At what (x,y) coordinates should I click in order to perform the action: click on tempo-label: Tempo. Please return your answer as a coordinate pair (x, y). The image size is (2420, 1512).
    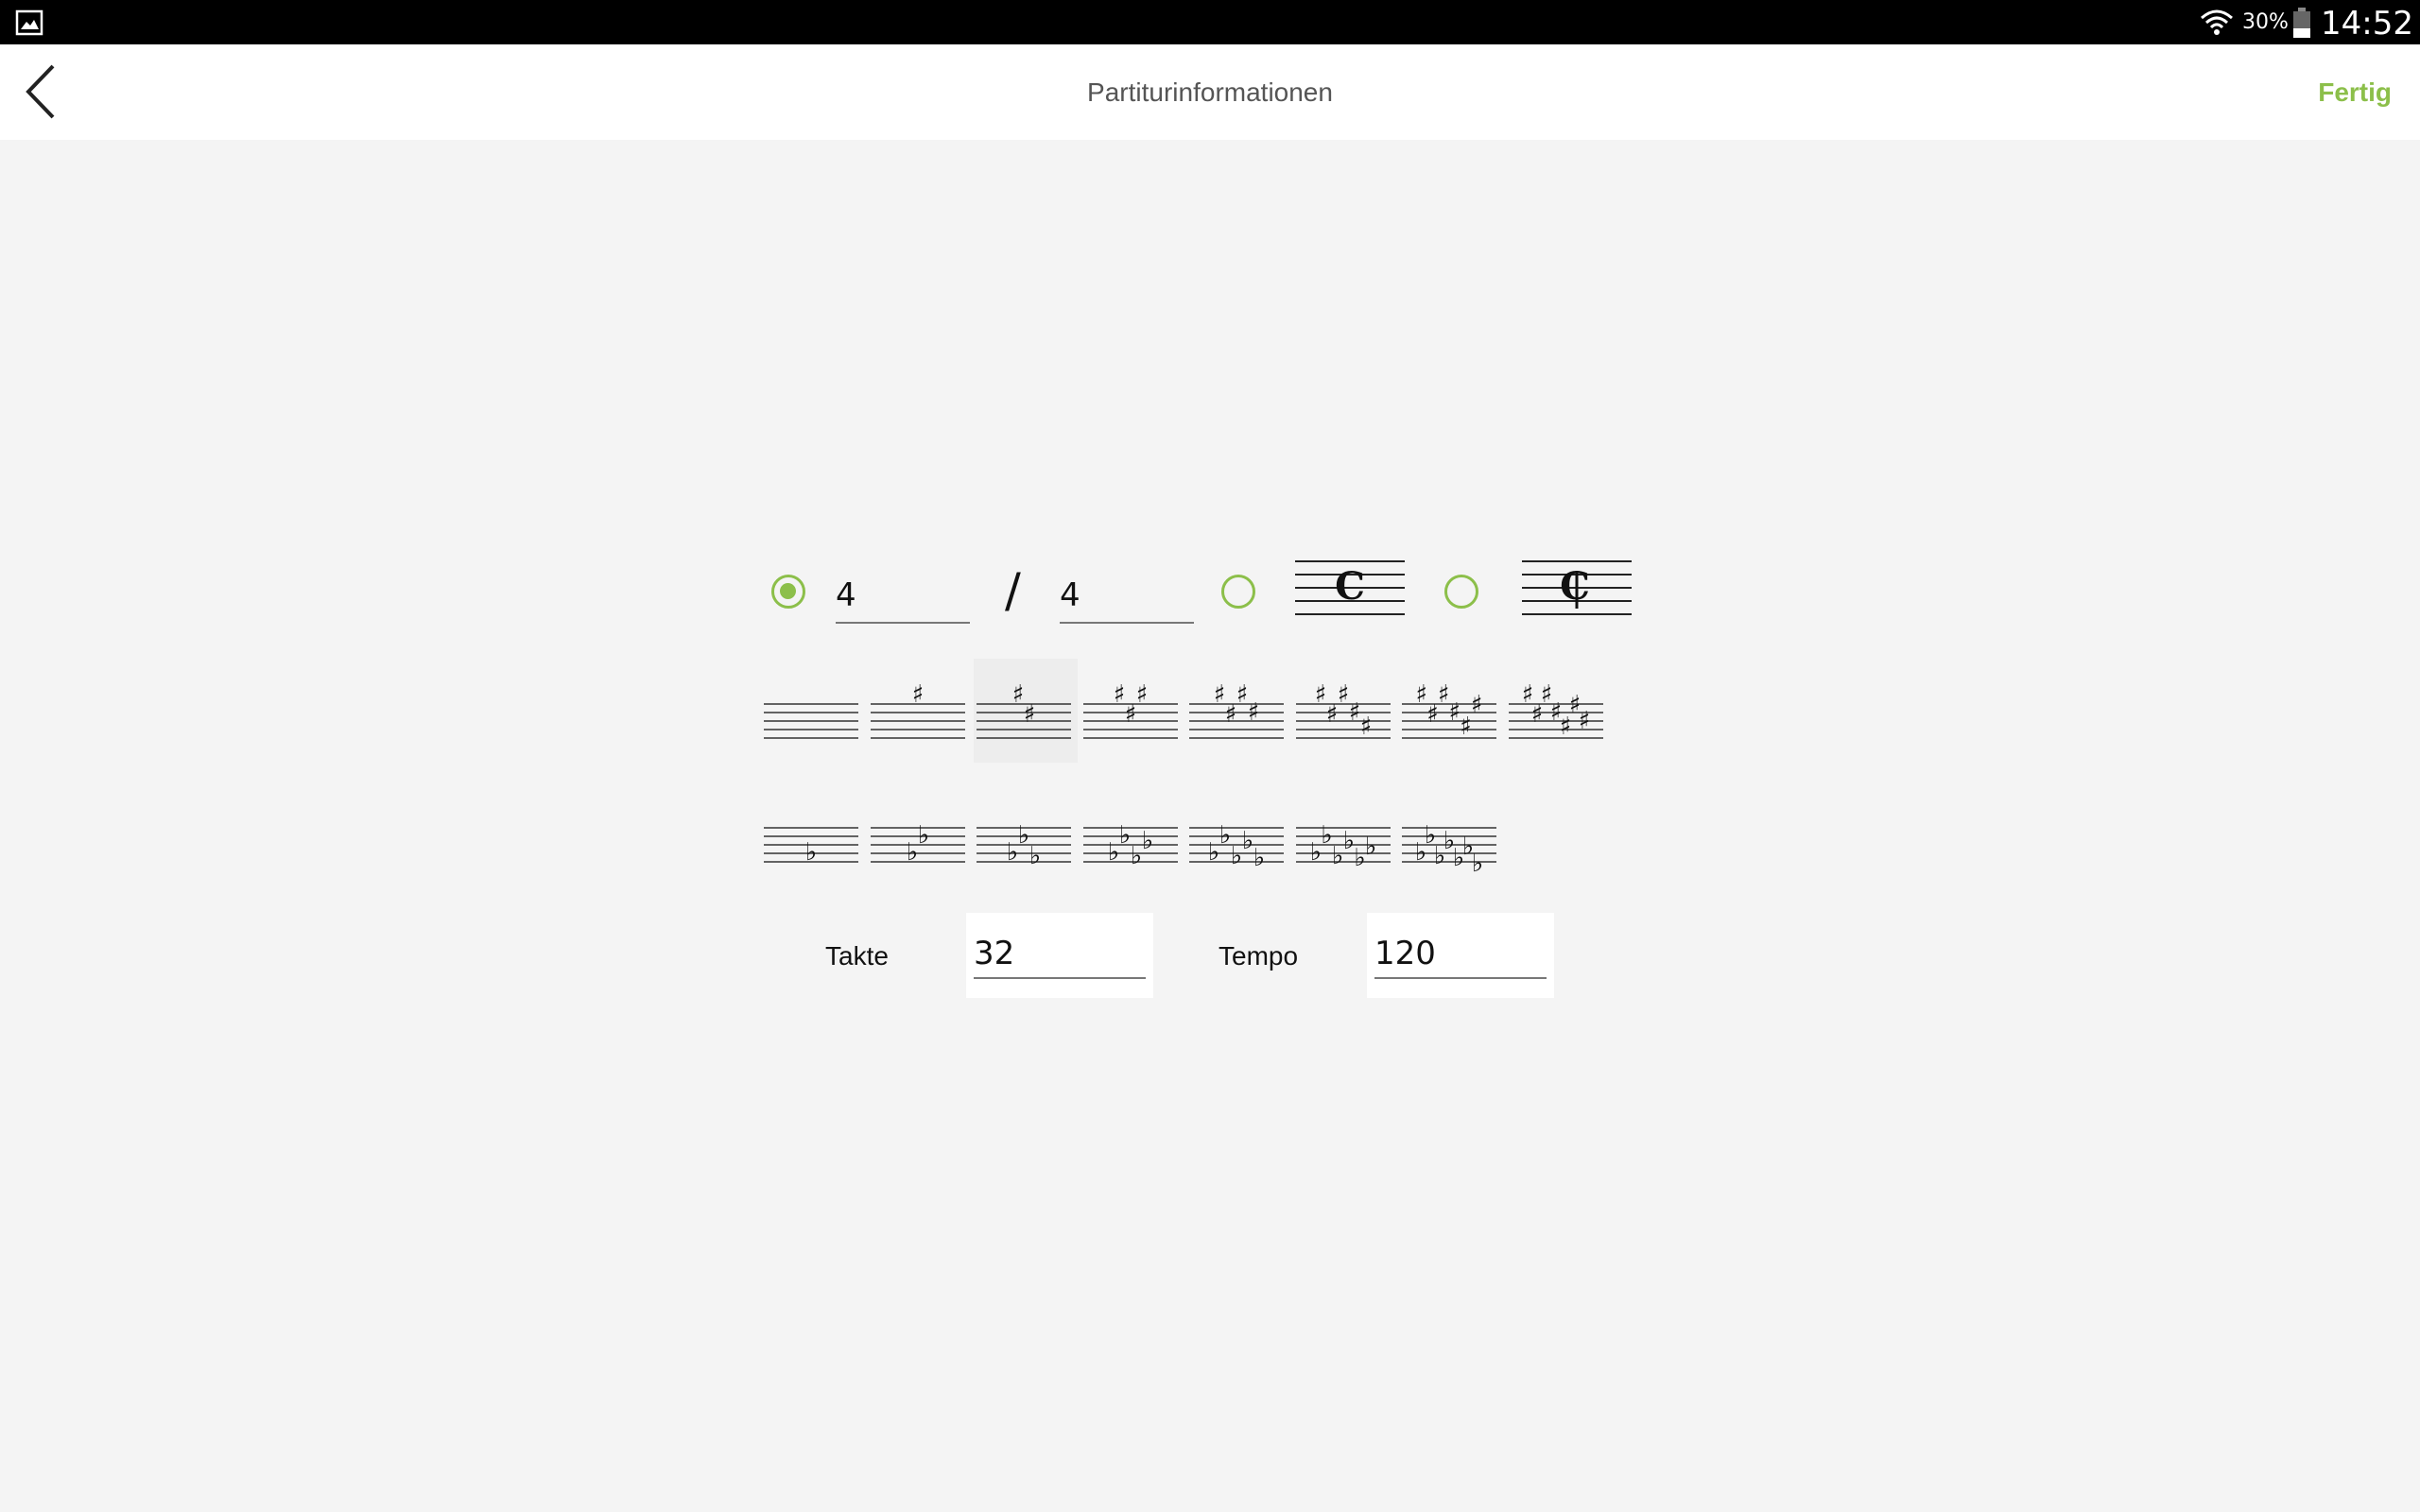
    Looking at the image, I should click on (1259, 956).